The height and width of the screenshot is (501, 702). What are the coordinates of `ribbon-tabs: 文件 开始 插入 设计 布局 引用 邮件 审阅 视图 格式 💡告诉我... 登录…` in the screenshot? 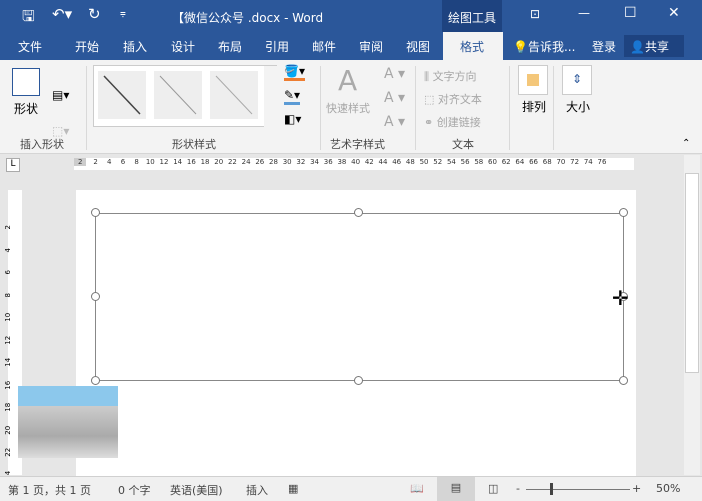 It's located at (351, 46).